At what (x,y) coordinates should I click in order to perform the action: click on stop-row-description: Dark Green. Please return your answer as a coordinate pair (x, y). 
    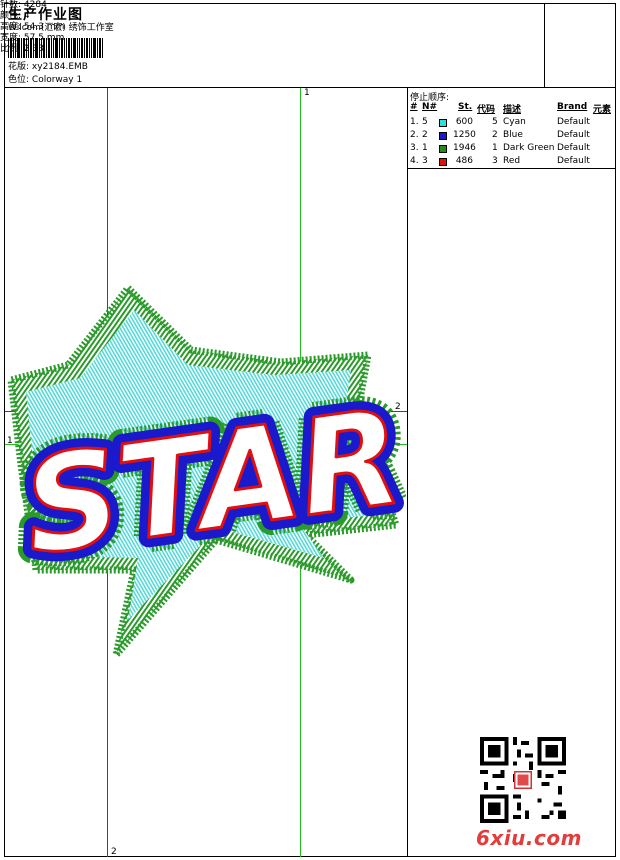
    Looking at the image, I should click on (529, 148).